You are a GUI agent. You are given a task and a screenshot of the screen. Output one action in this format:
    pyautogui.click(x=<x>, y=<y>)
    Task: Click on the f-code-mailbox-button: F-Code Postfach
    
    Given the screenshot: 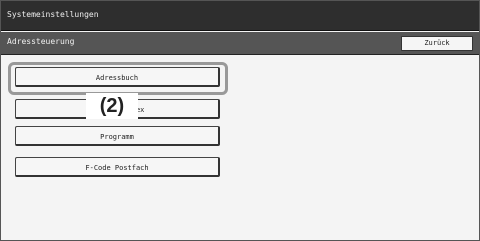 What is the action you would take?
    pyautogui.click(x=117, y=167)
    